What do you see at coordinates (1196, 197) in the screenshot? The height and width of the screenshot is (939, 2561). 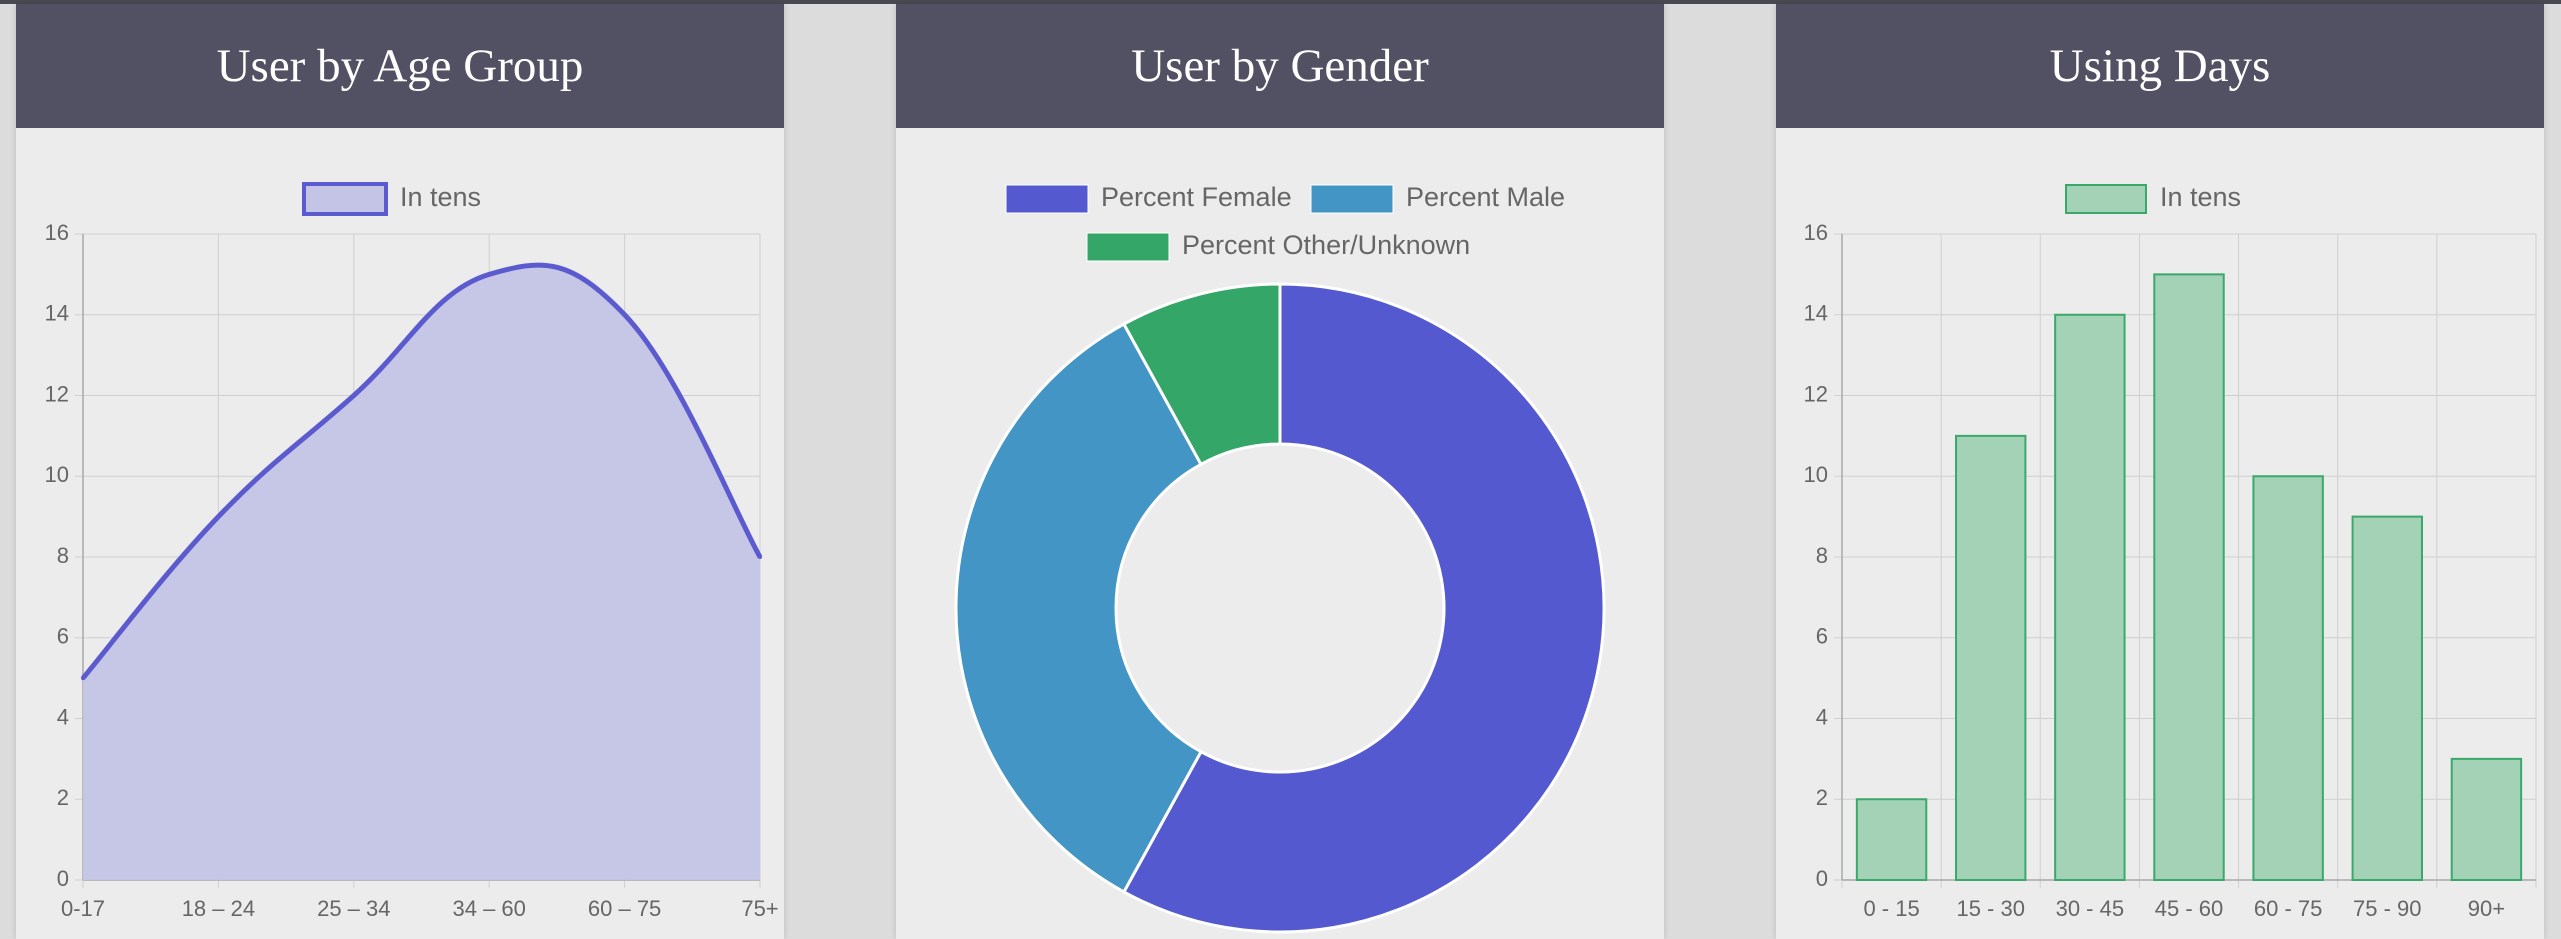 I see `legend-label: Percent Female` at bounding box center [1196, 197].